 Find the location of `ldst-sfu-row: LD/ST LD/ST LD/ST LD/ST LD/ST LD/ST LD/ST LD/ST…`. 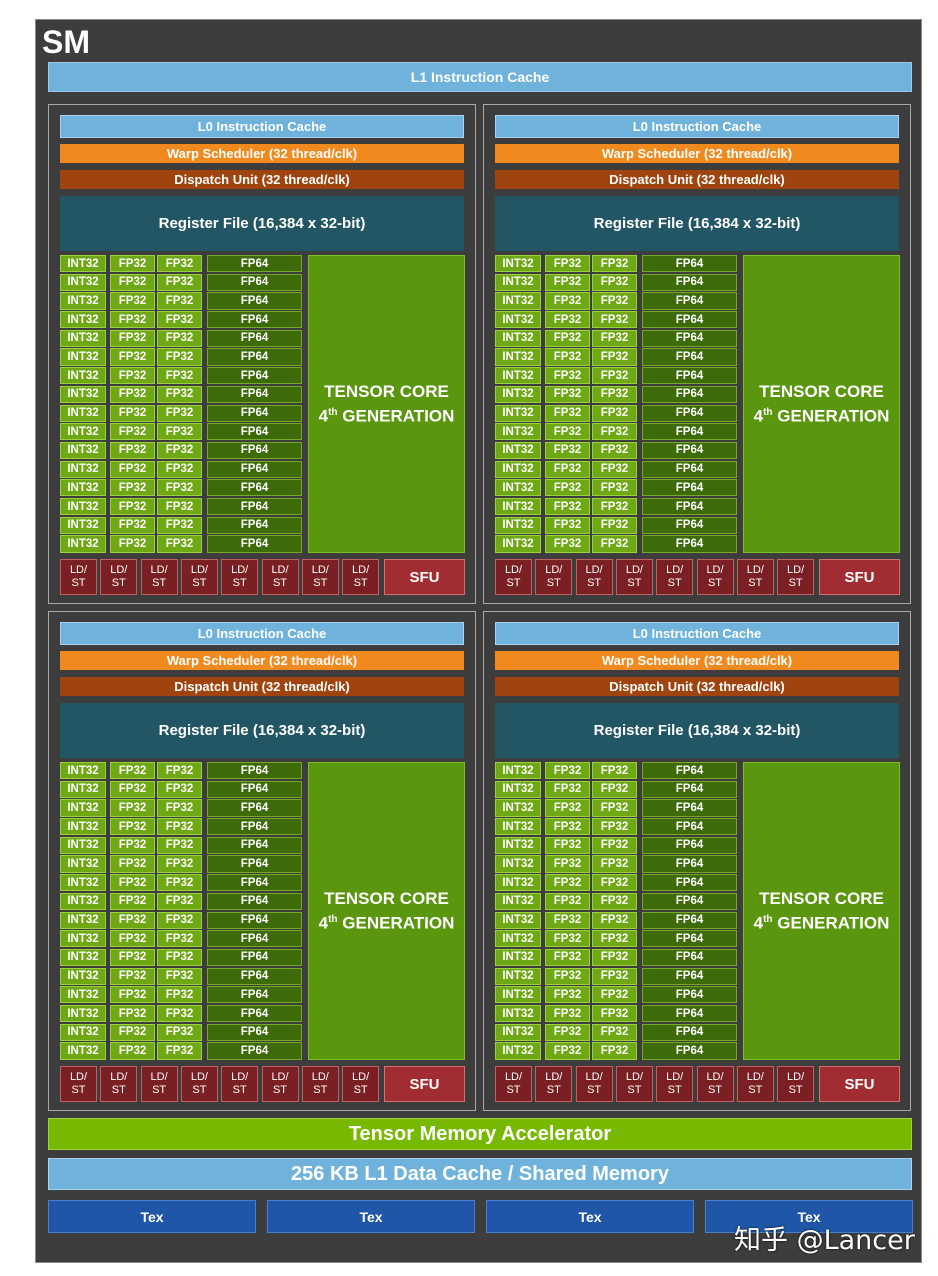

ldst-sfu-row: LD/ST LD/ST LD/ST LD/ST LD/ST LD/ST LD/ST LD/ST… is located at coordinates (697, 577).